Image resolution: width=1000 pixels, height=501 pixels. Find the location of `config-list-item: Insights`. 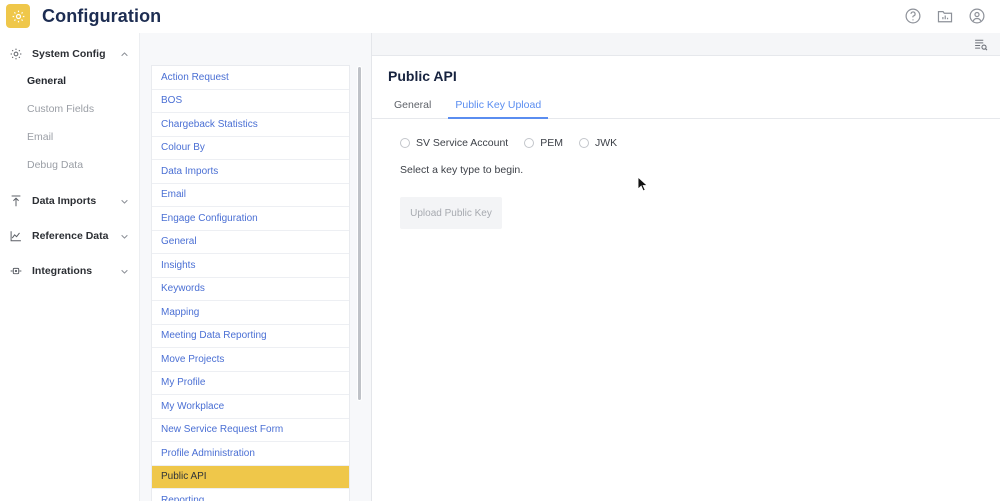

config-list-item: Insights is located at coordinates (250, 266).